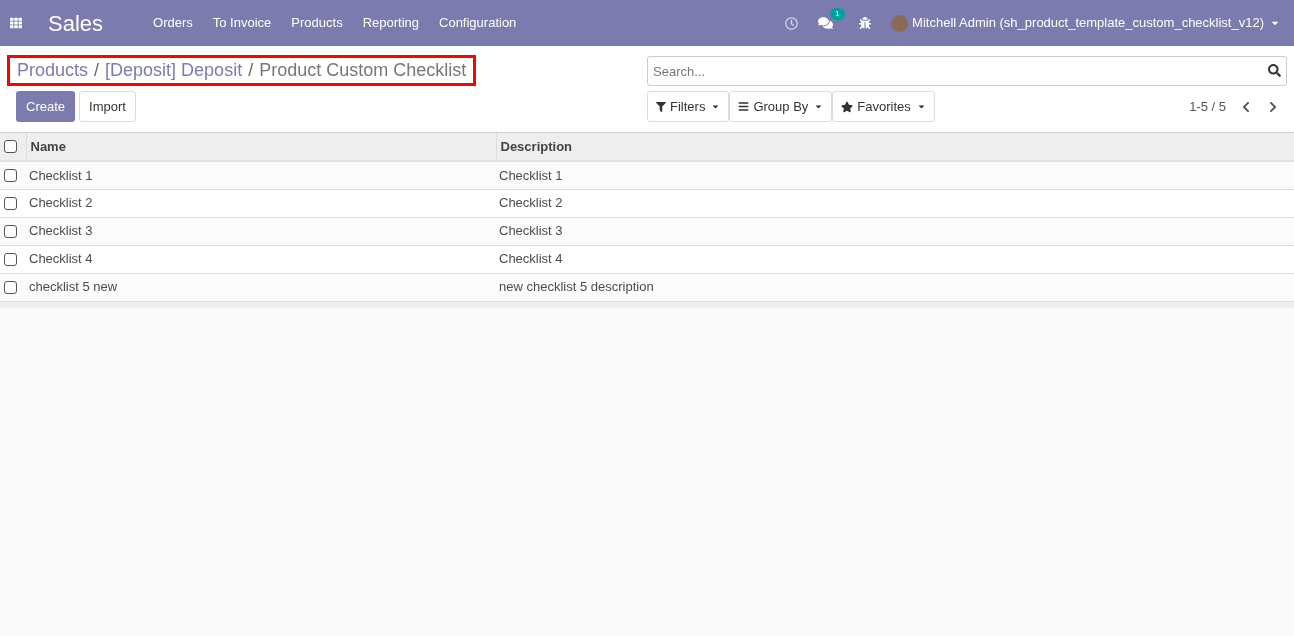  Describe the element at coordinates (647, 175) in the screenshot. I see `table-row: Checklist 1 Checklist 1` at that location.